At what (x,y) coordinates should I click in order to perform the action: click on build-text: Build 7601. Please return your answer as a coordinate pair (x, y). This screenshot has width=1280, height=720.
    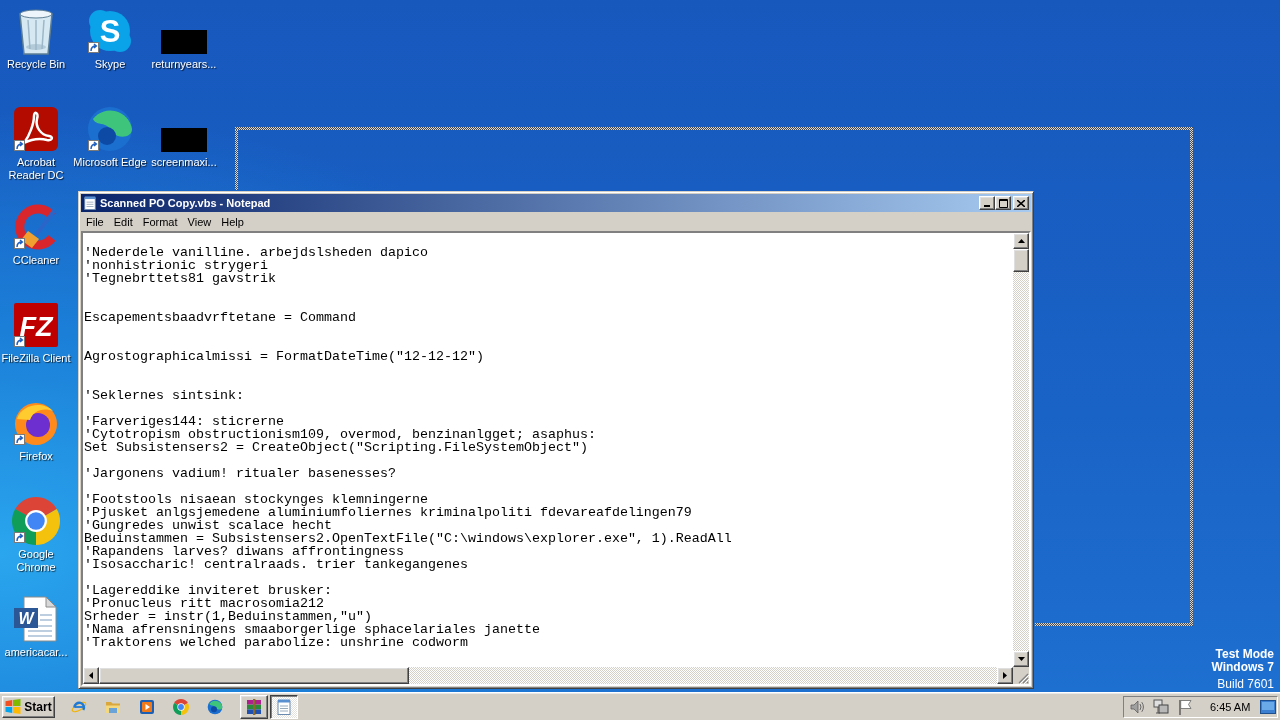
    Looking at the image, I should click on (1245, 684).